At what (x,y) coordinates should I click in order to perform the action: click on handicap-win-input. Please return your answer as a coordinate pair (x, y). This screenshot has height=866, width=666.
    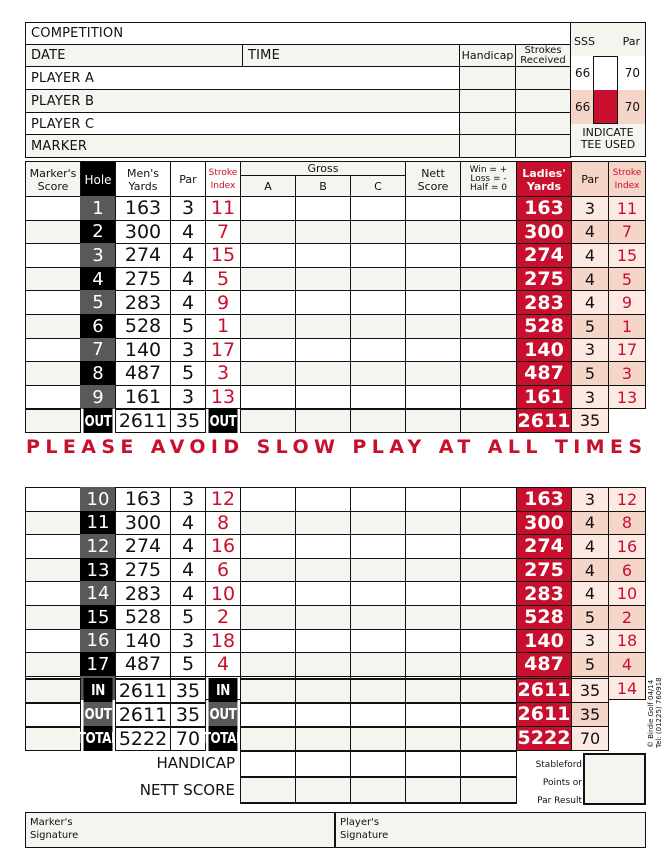
    Looking at the image, I should click on (488, 763).